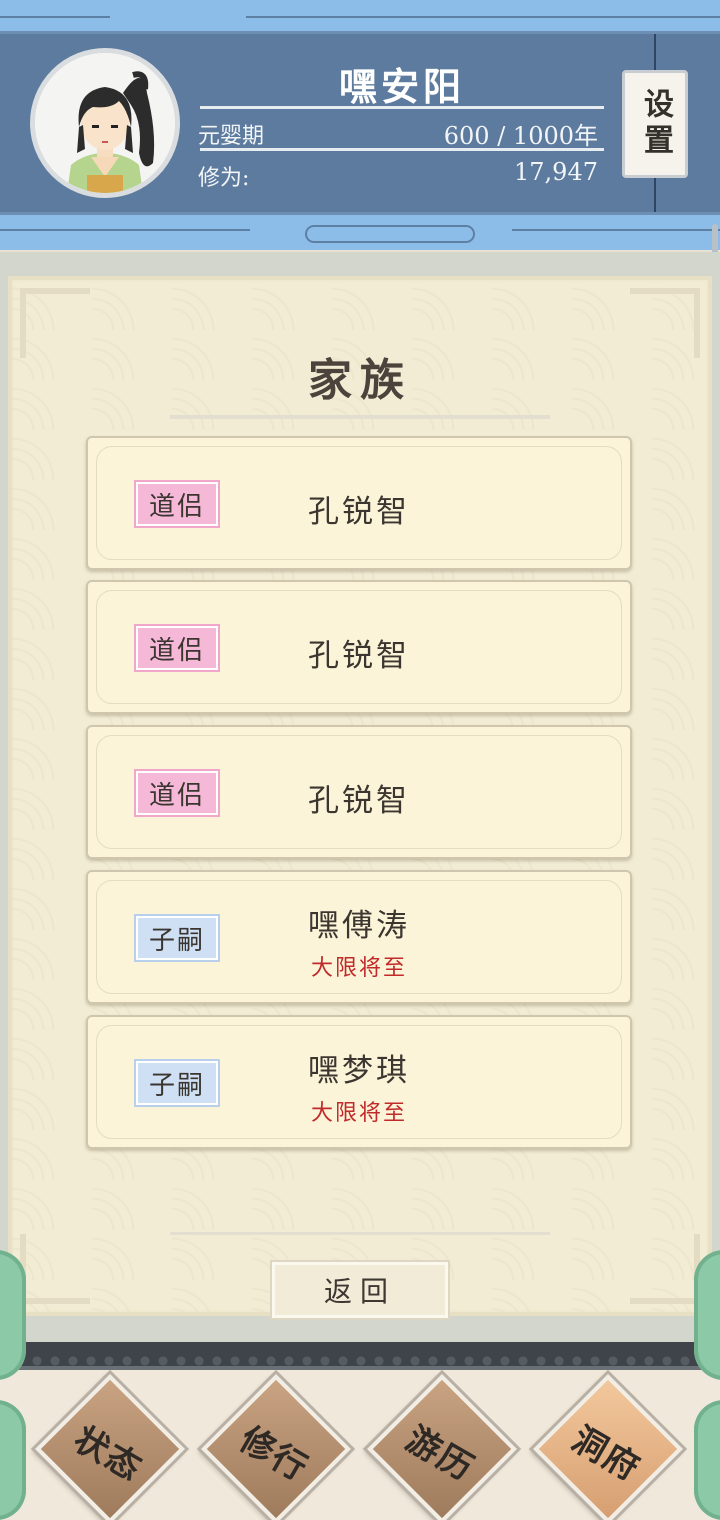 This screenshot has height=1520, width=720. I want to click on character-avatar, so click(105, 123).